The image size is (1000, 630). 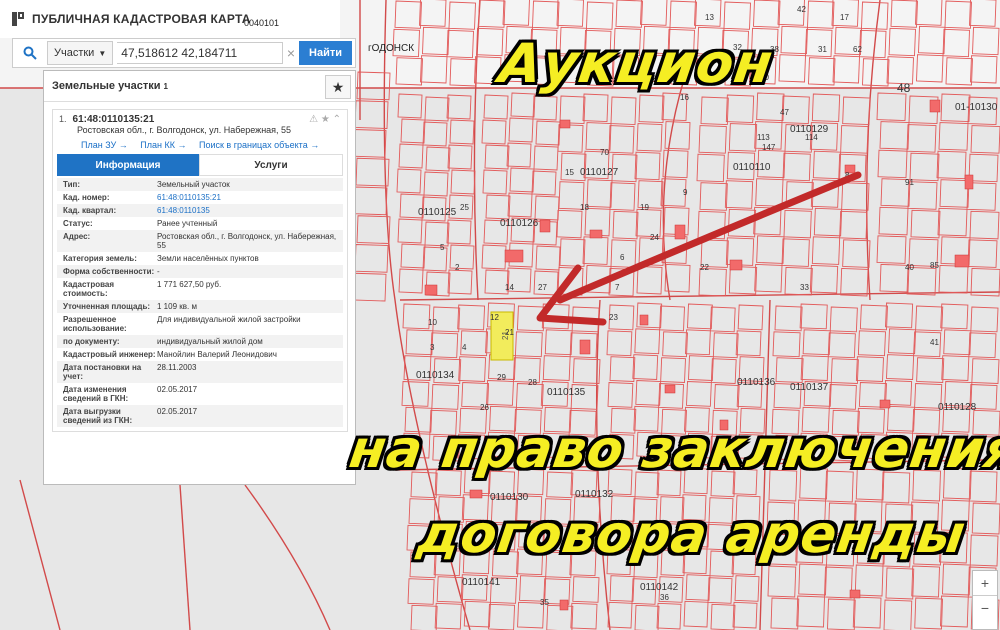 I want to click on info-row: Форма собственности: -, so click(x=200, y=271).